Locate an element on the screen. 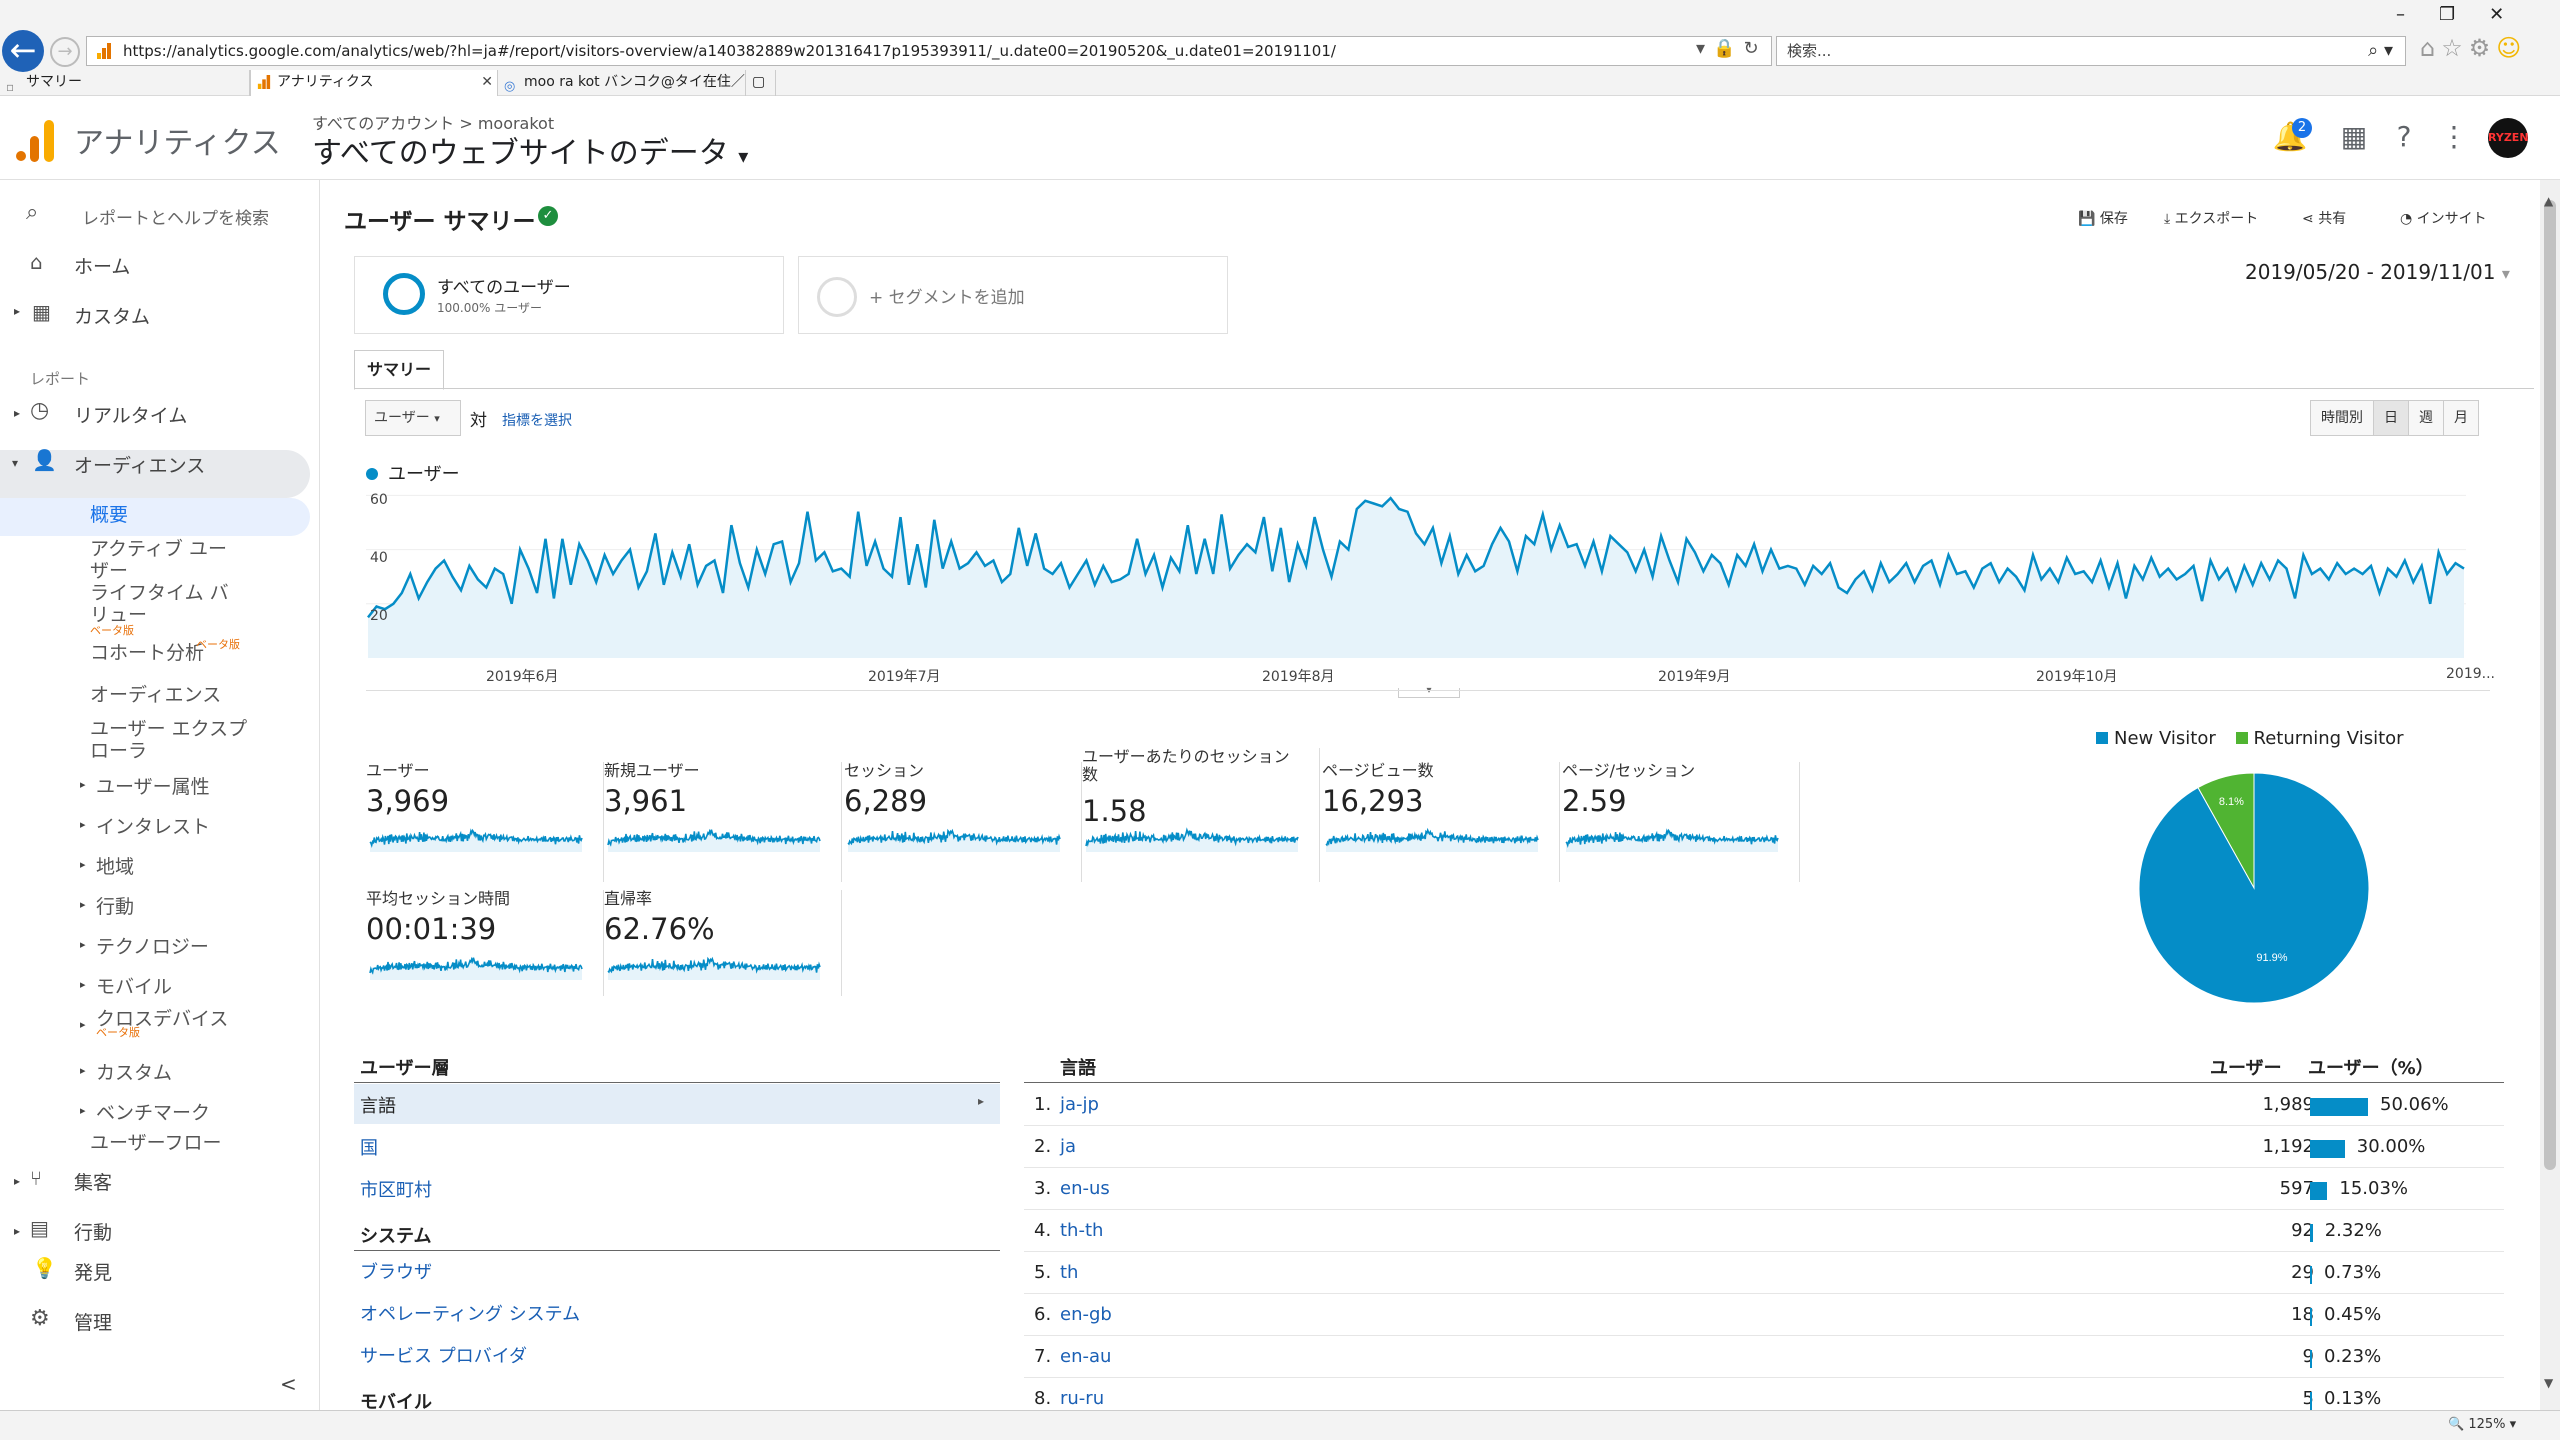 Image resolution: width=2560 pixels, height=1440 pixels. sidebar-item-behavior-sub: 行動 is located at coordinates (115, 905).